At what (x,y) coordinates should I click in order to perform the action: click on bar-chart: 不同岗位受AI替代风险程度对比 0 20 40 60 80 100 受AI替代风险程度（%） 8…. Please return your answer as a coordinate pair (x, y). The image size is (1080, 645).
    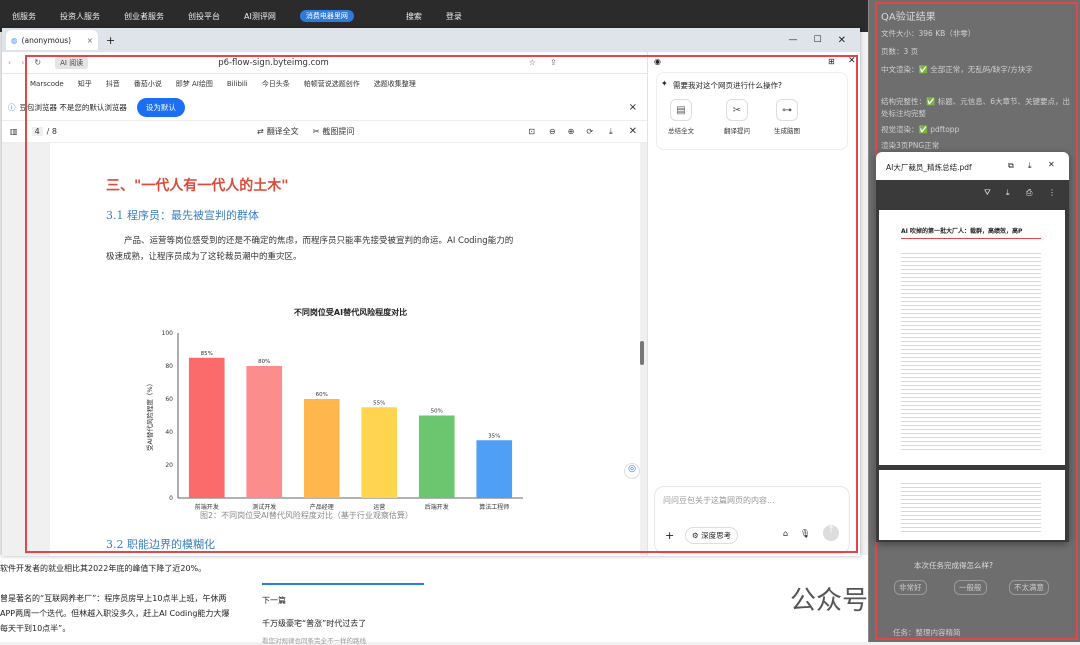
    Looking at the image, I should click on (334, 409).